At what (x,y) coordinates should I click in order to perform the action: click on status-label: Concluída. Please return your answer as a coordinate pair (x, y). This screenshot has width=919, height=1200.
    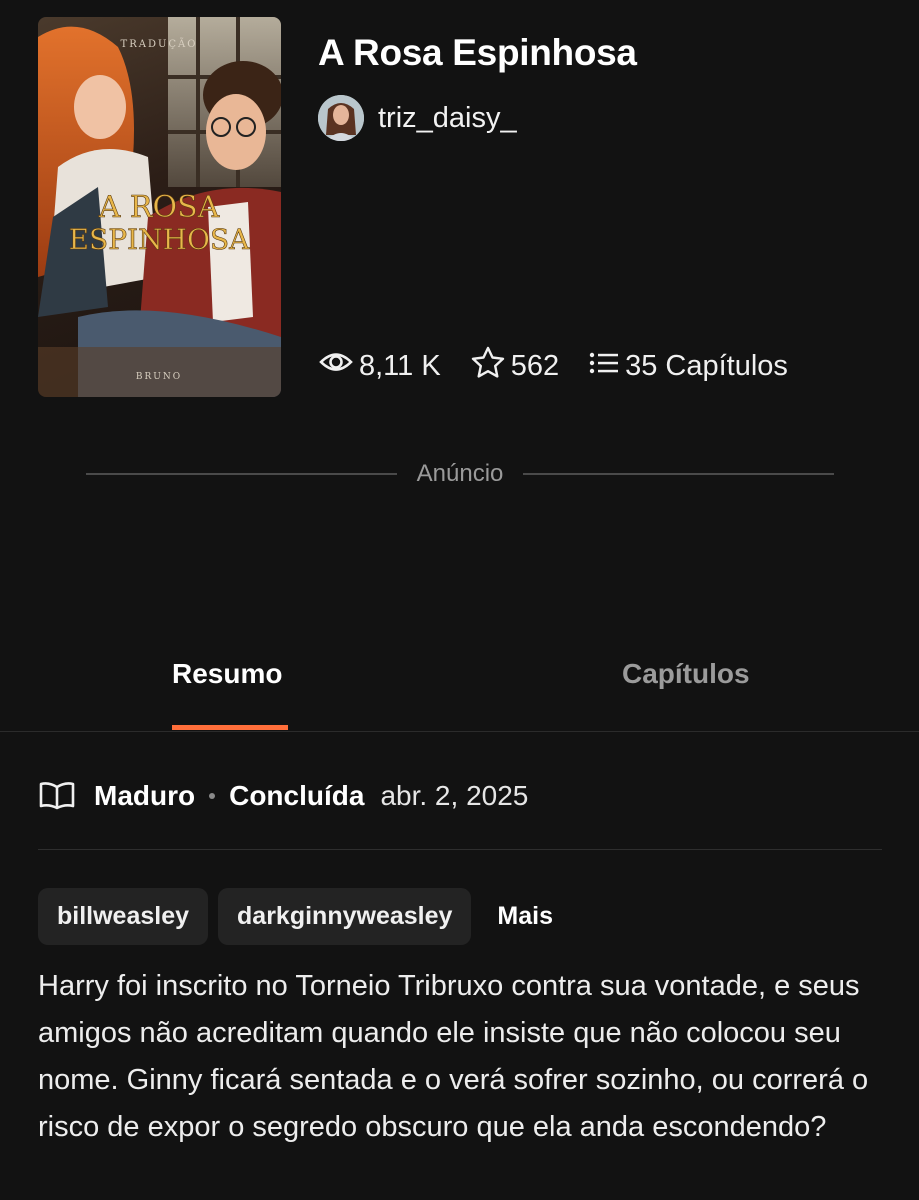
    Looking at the image, I should click on (297, 795).